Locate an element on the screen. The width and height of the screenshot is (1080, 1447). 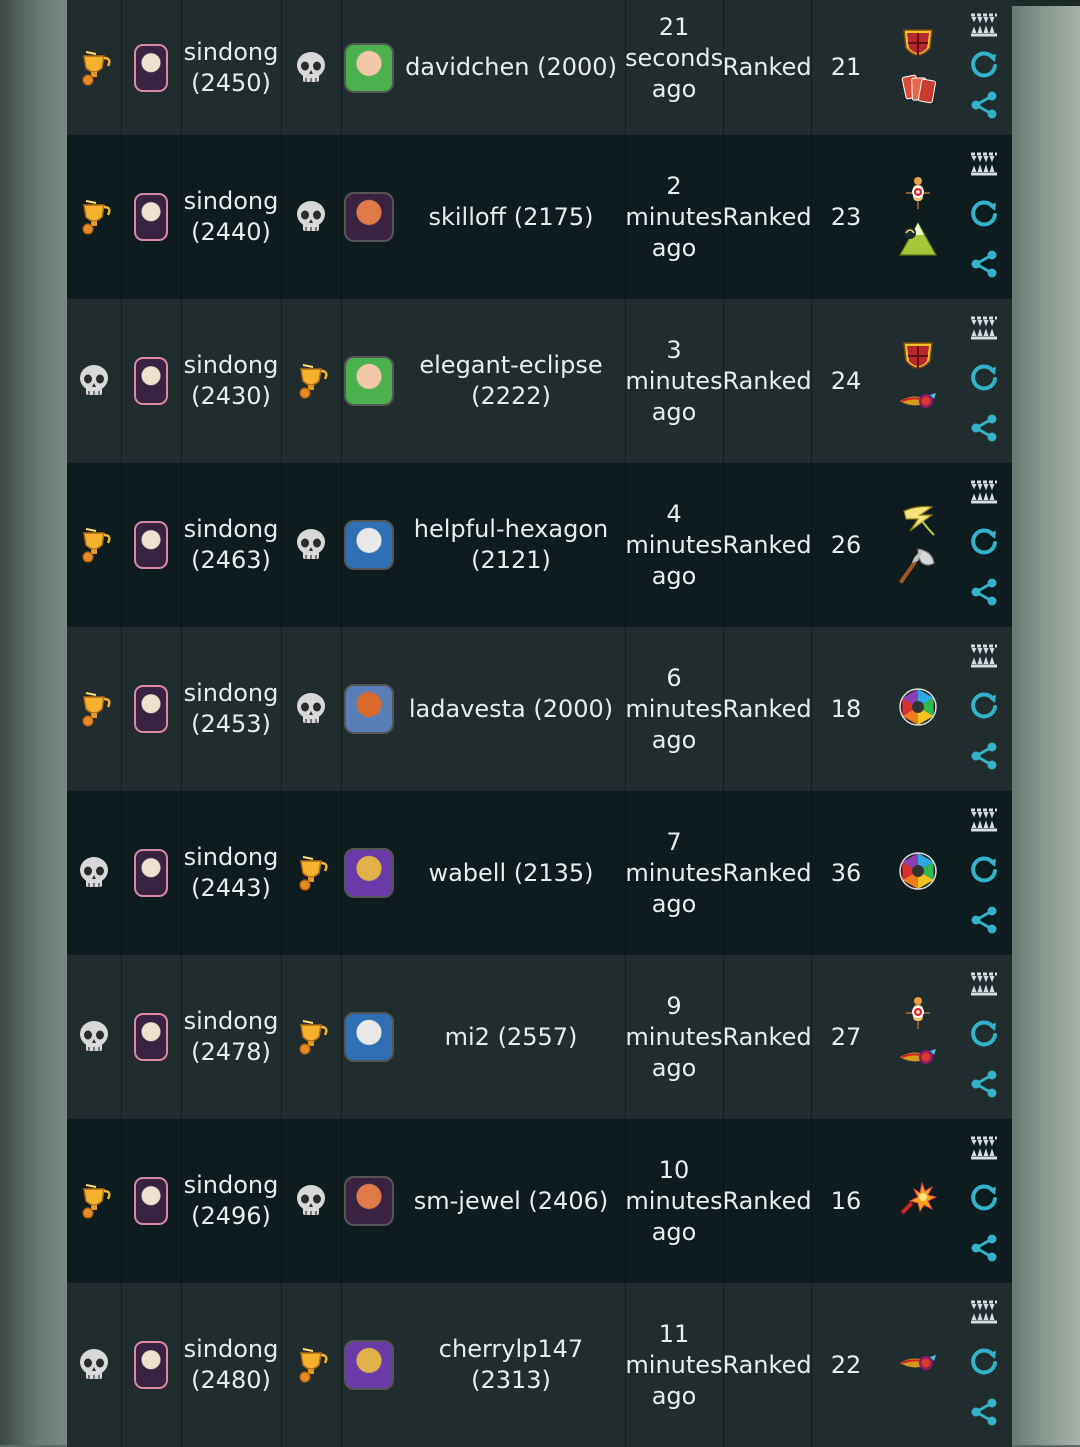
player-name: sindong (2496) is located at coordinates (231, 1201).